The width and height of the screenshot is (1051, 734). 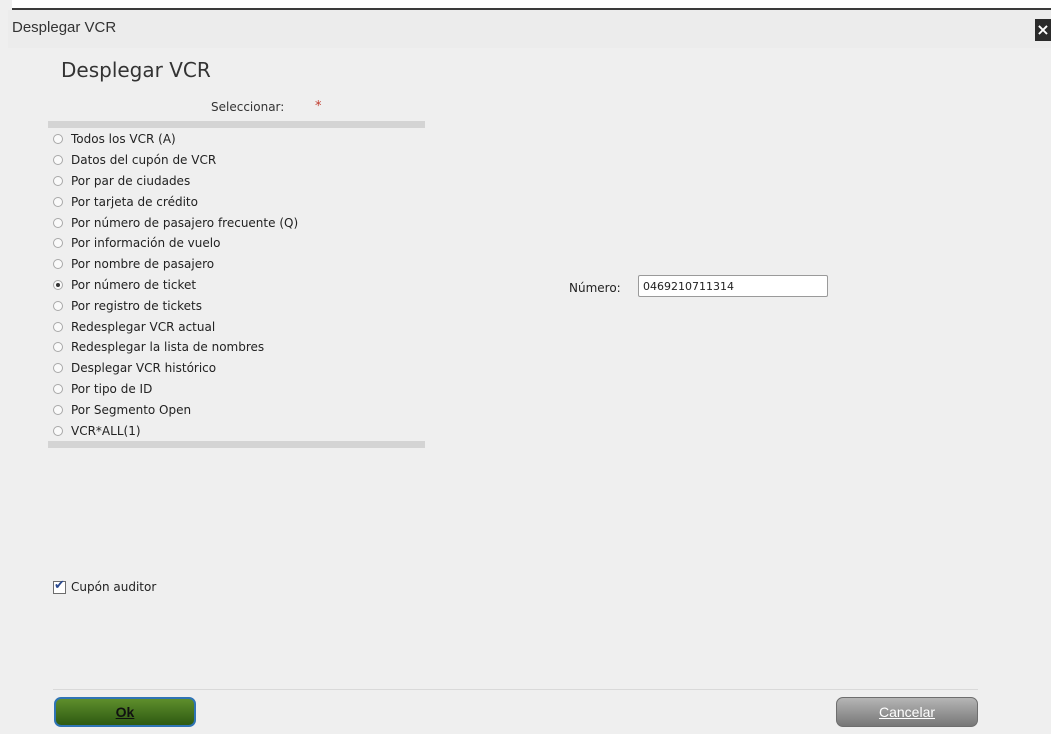 I want to click on numero-input, so click(x=733, y=286).